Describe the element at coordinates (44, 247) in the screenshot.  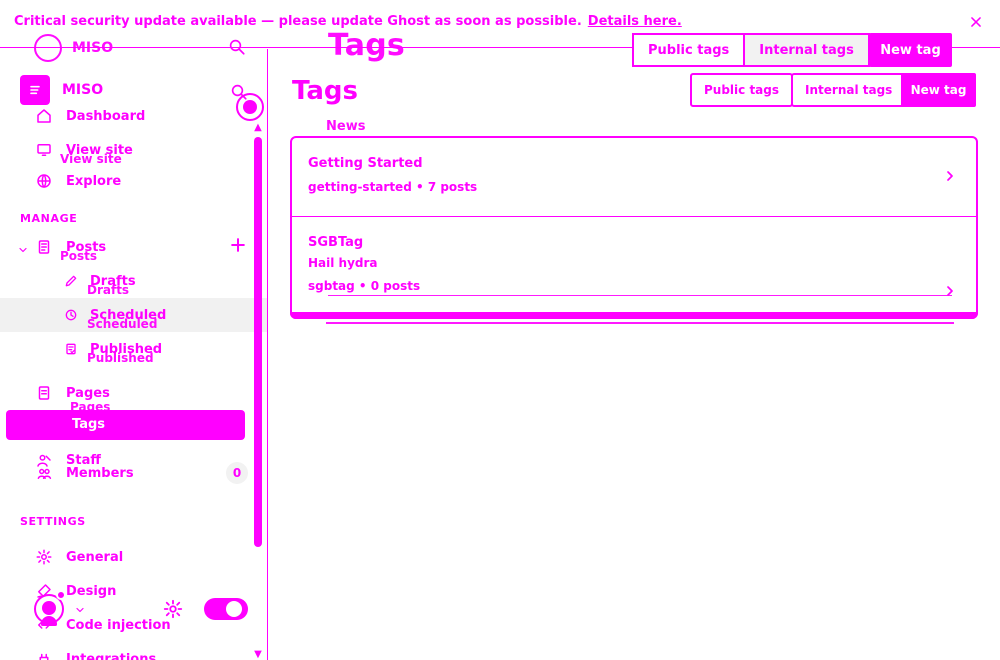
I see `posts-icon` at that location.